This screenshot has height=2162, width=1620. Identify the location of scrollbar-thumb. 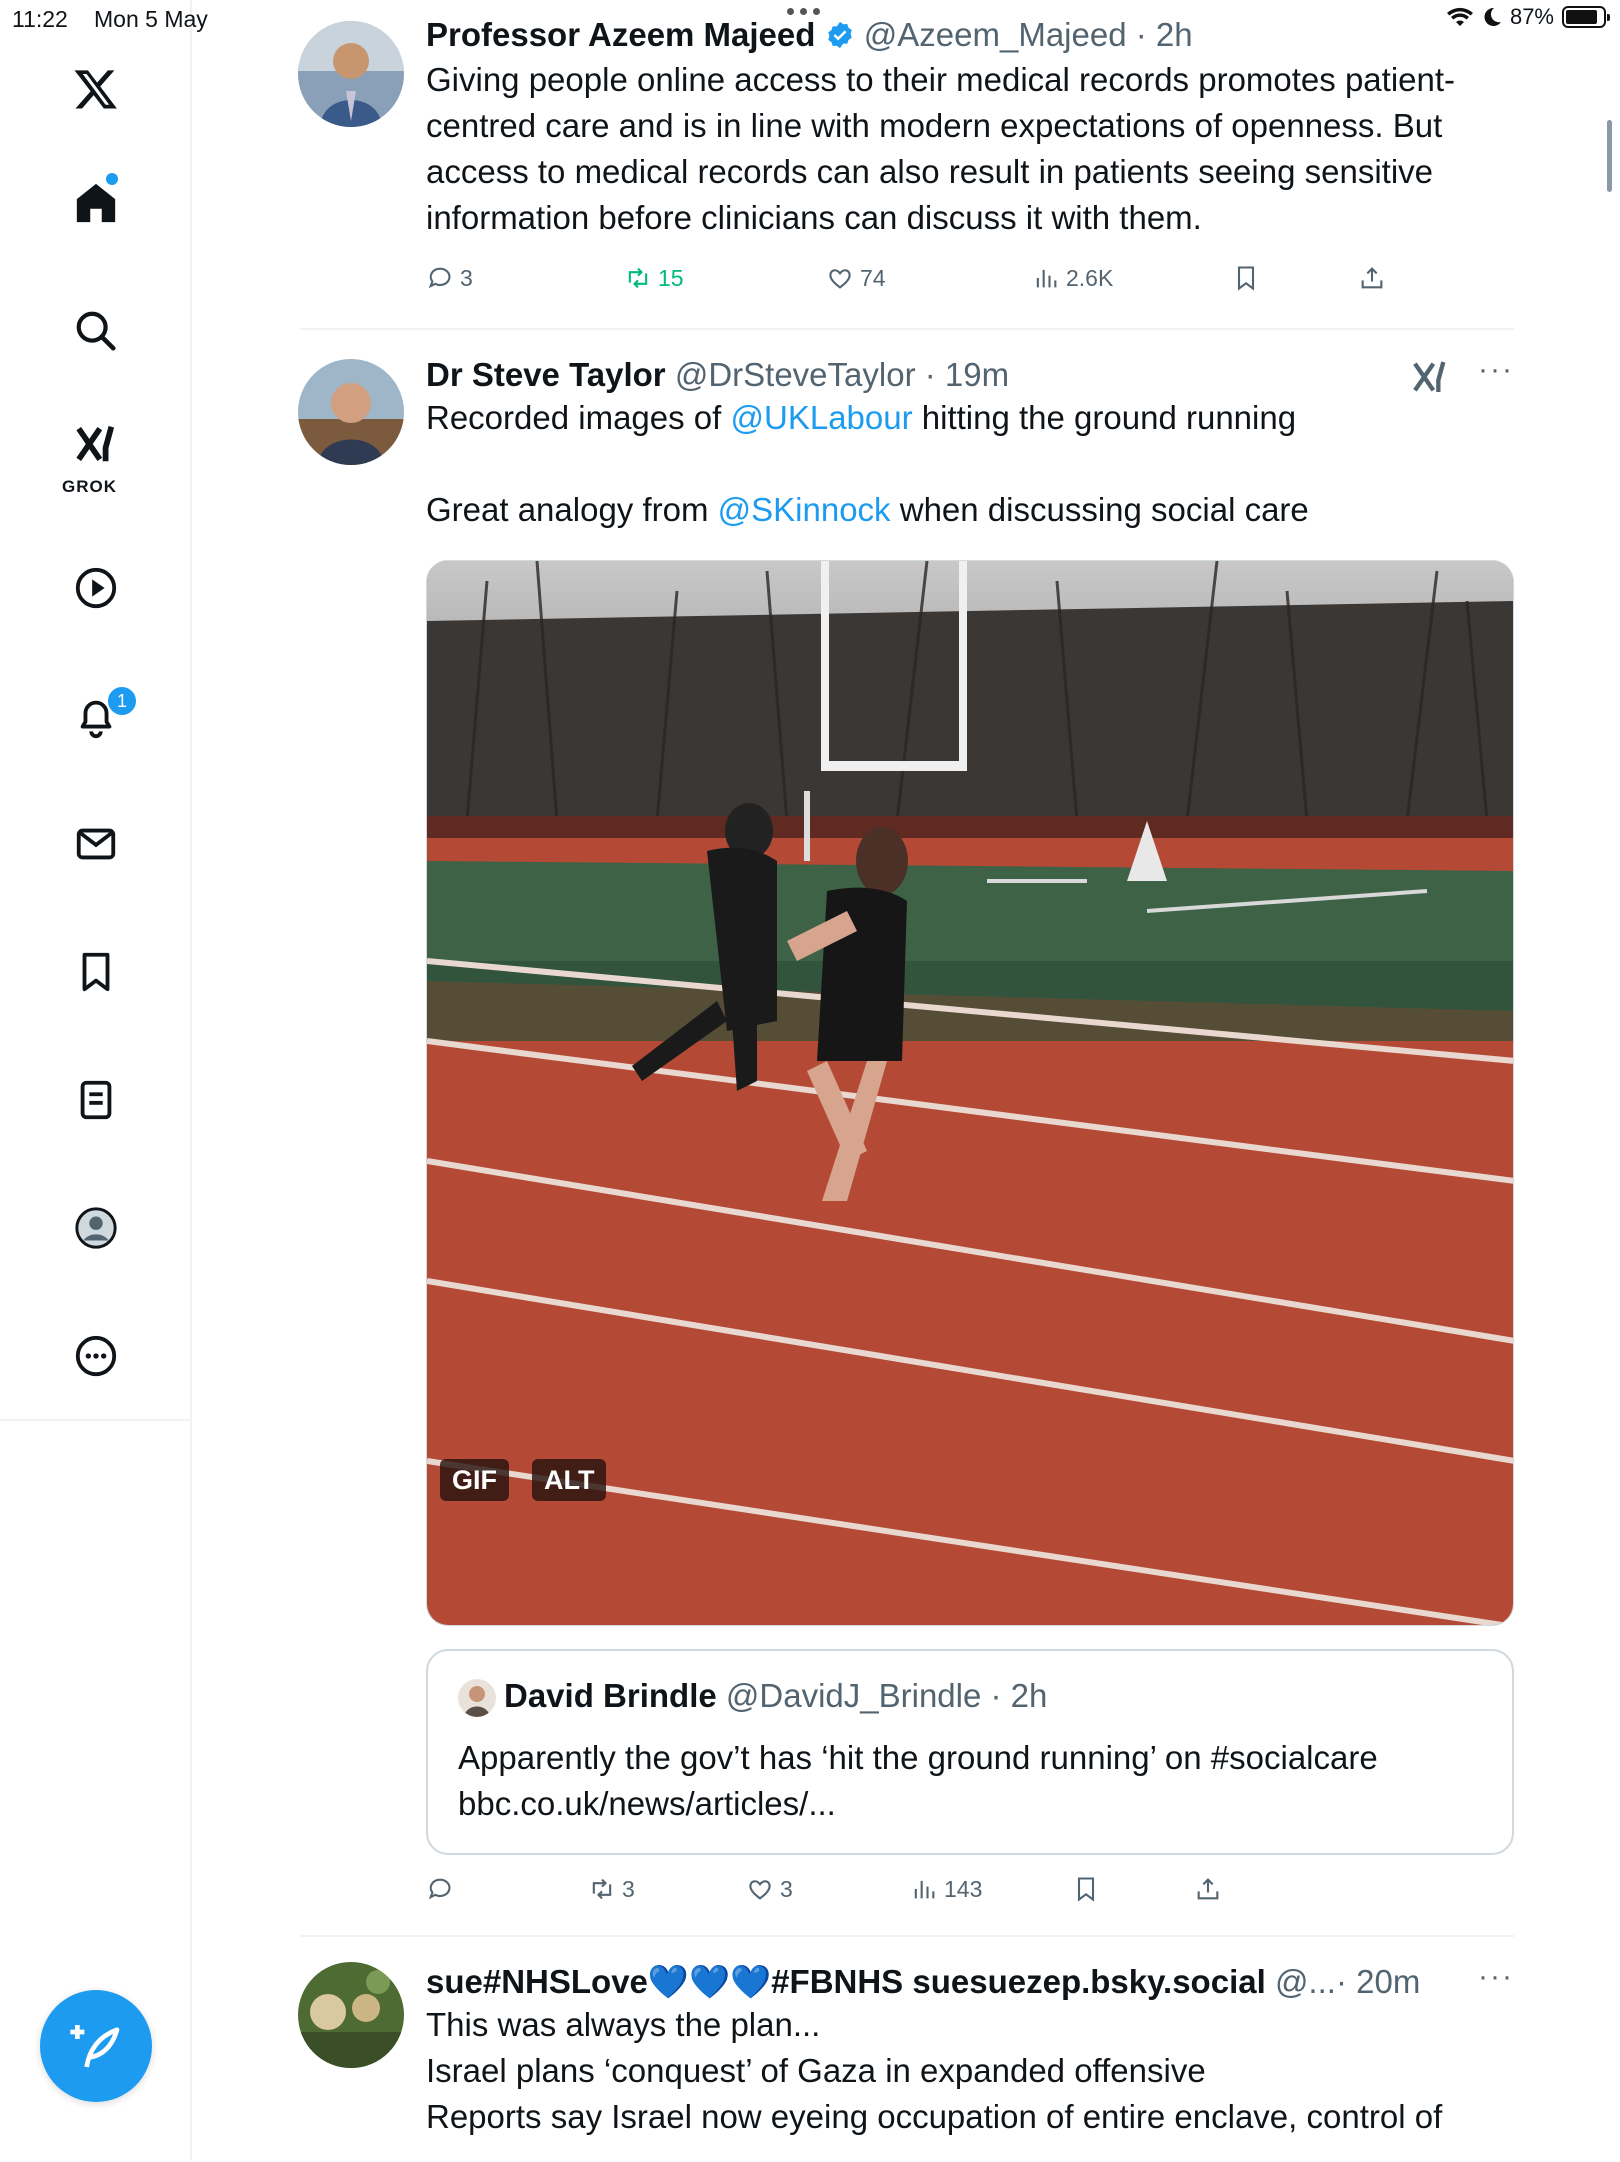
(1609, 156).